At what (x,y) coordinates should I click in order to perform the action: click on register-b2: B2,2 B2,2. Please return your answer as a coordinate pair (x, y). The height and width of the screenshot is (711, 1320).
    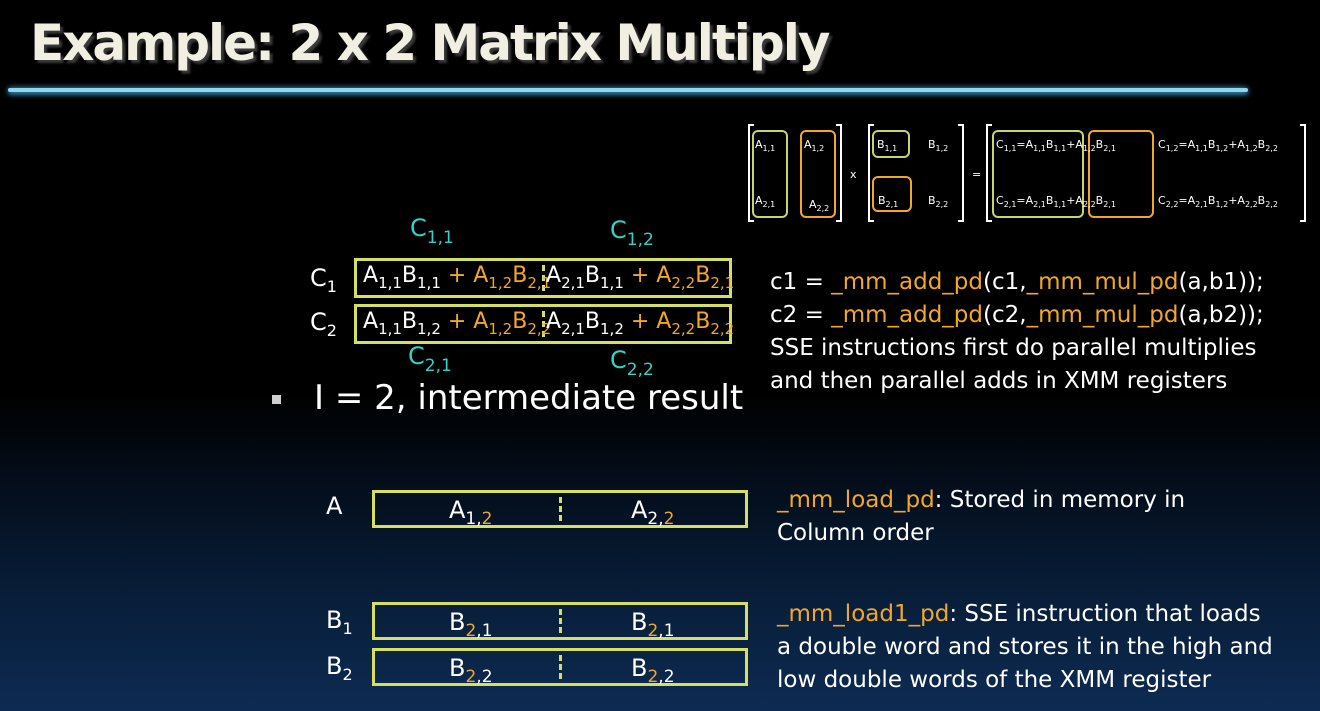
    Looking at the image, I should click on (560, 667).